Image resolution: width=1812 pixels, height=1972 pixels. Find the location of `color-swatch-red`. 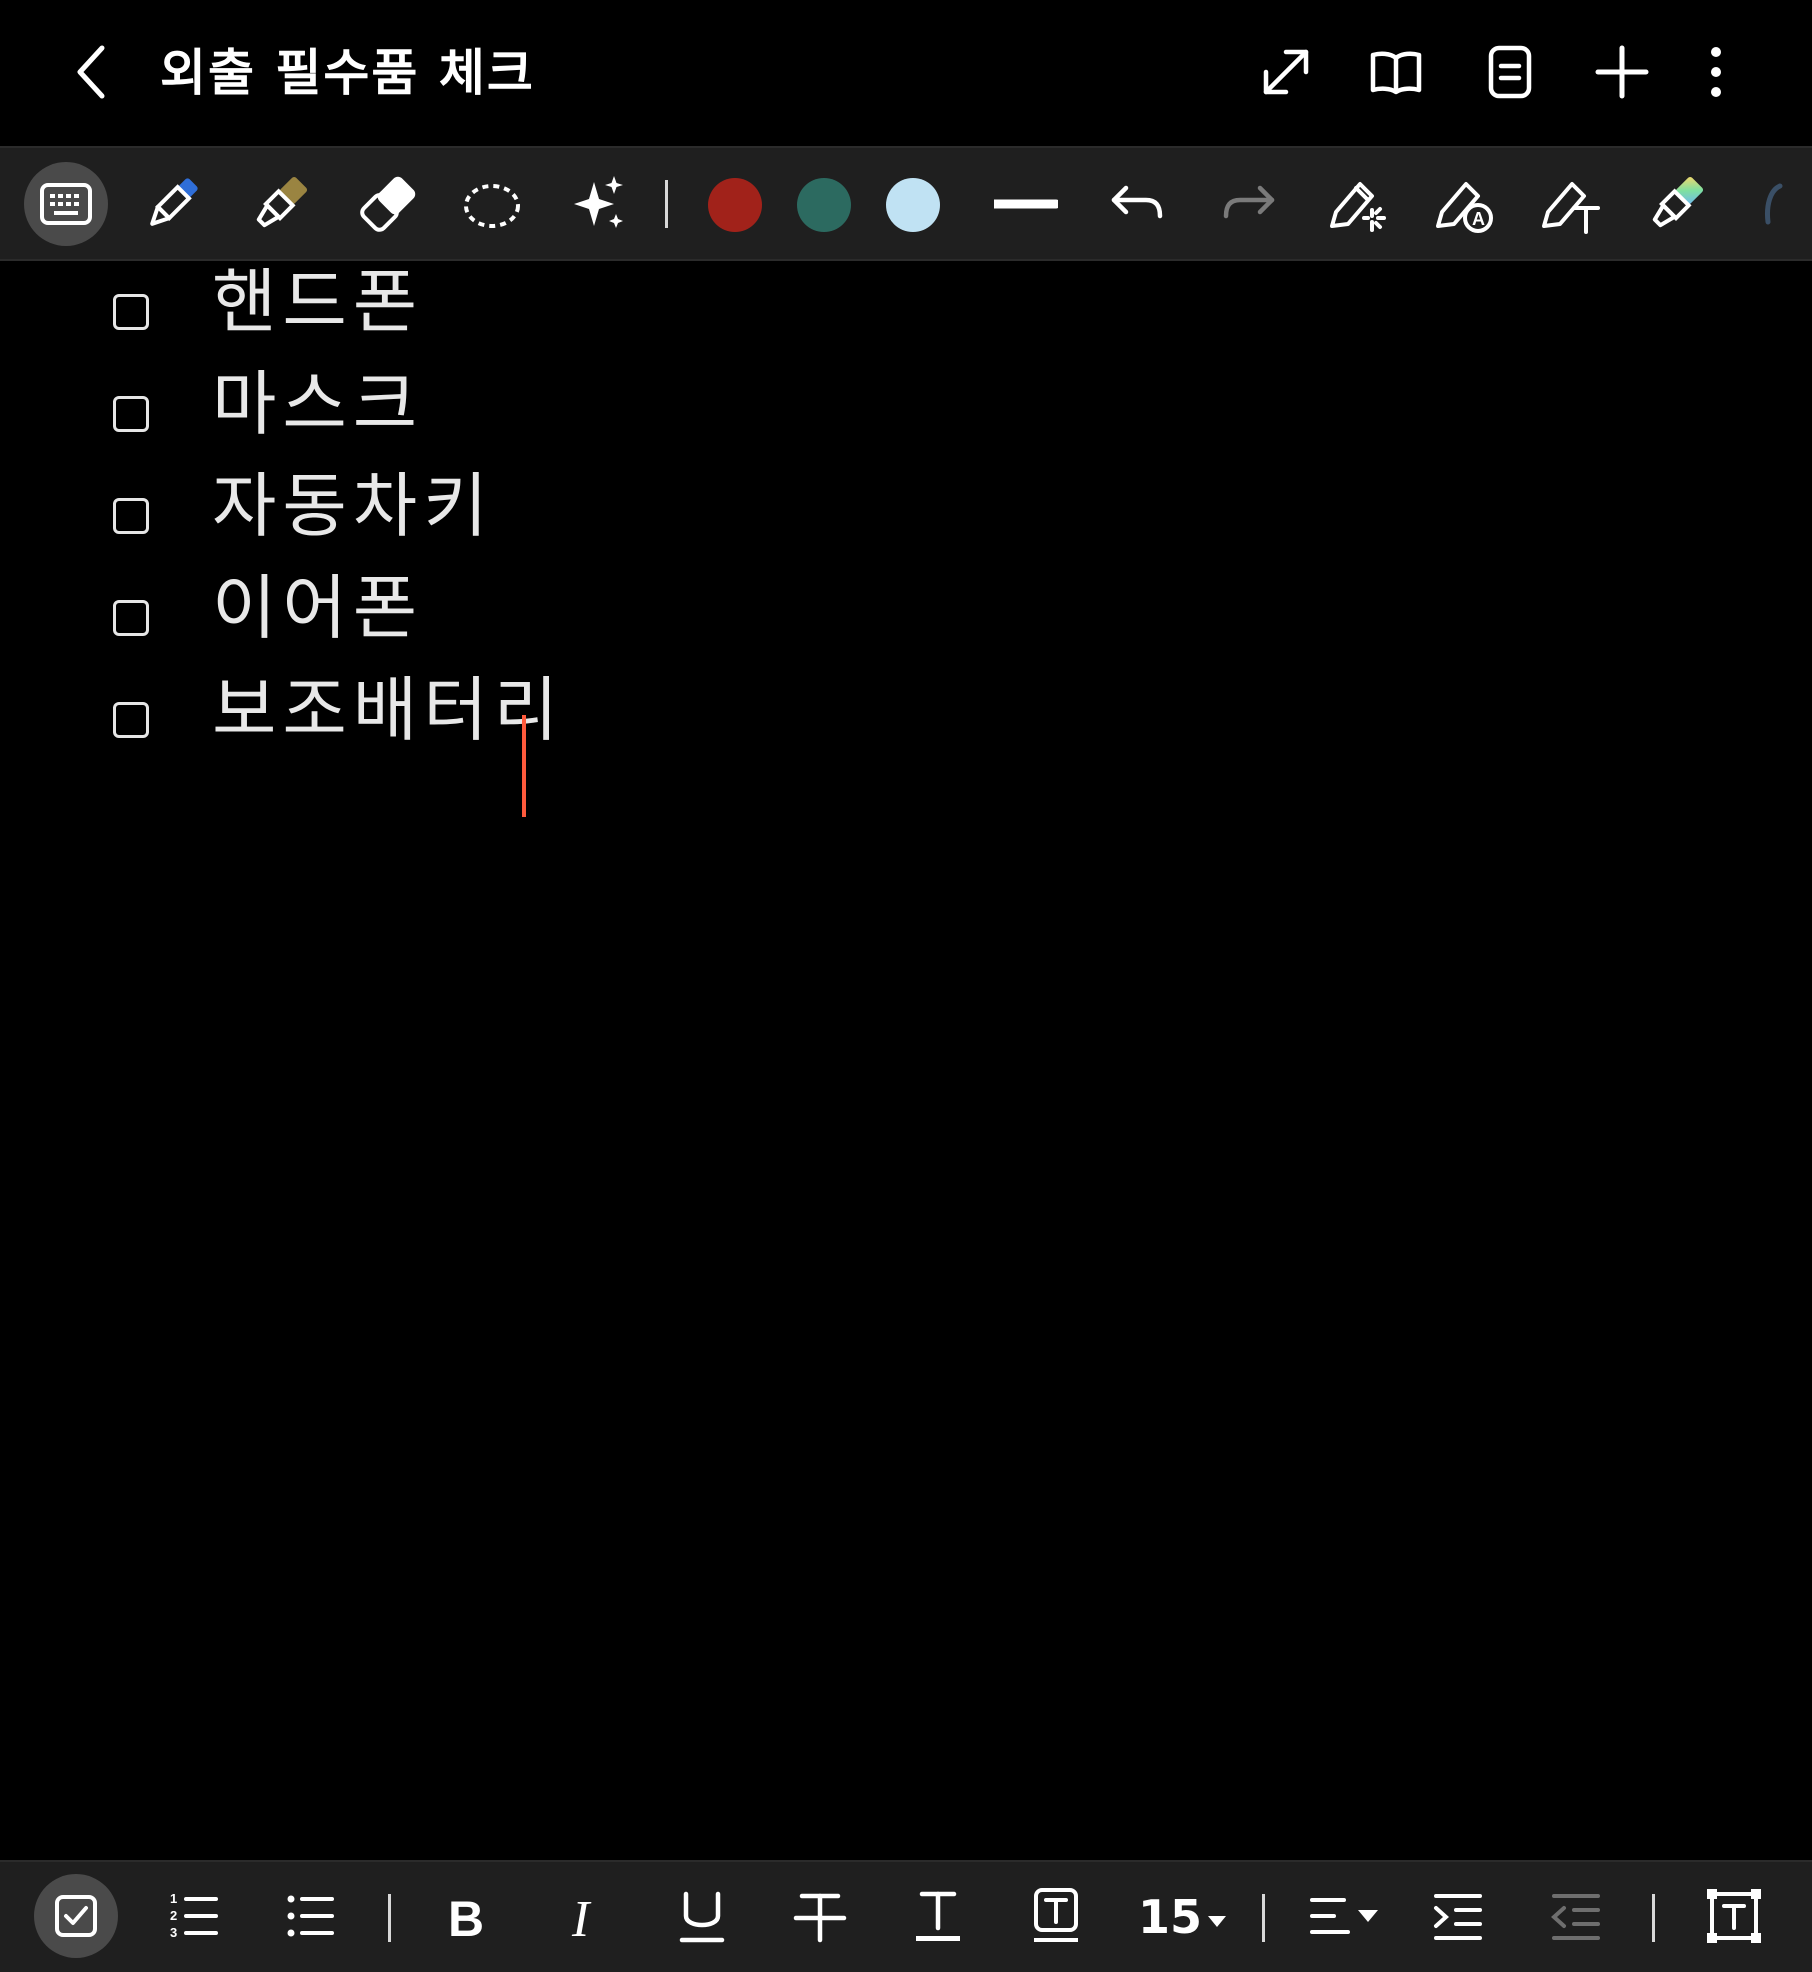

color-swatch-red is located at coordinates (735, 205).